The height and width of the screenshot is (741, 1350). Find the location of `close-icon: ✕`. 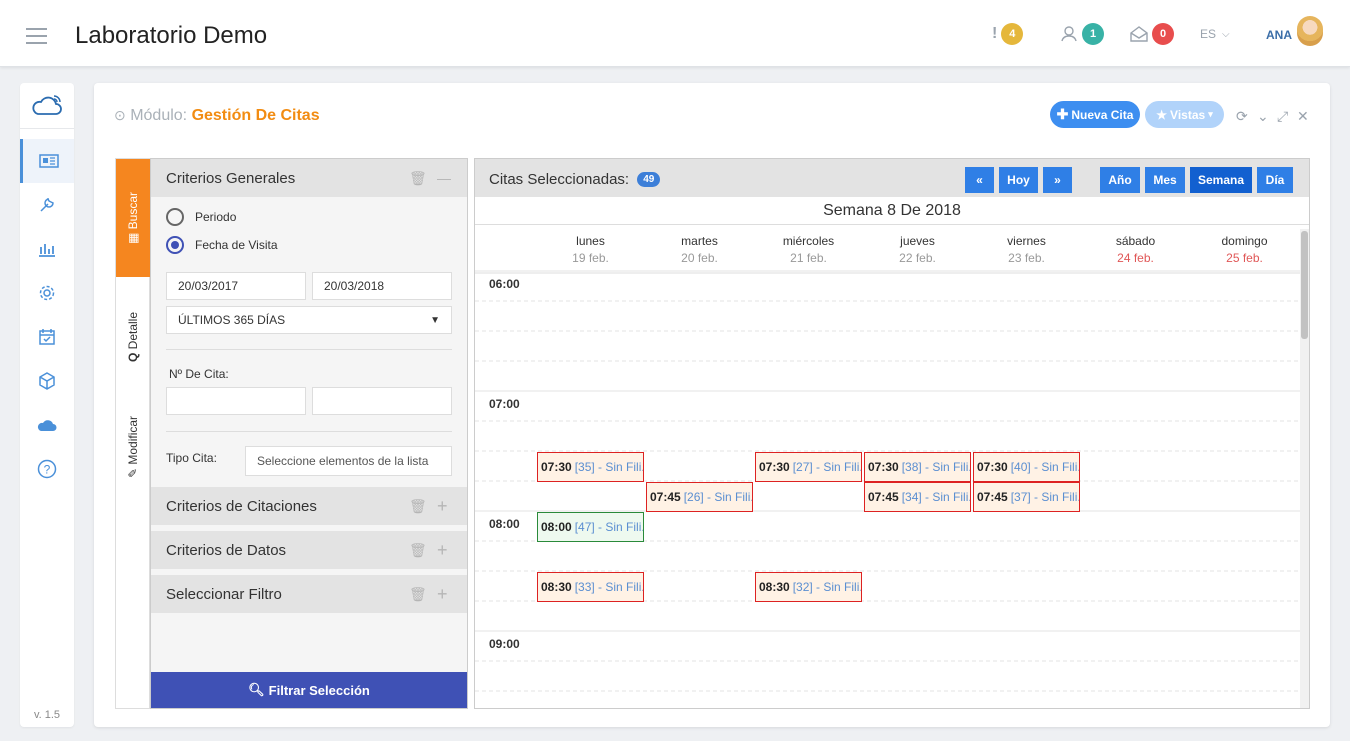

close-icon: ✕ is located at coordinates (1303, 116).